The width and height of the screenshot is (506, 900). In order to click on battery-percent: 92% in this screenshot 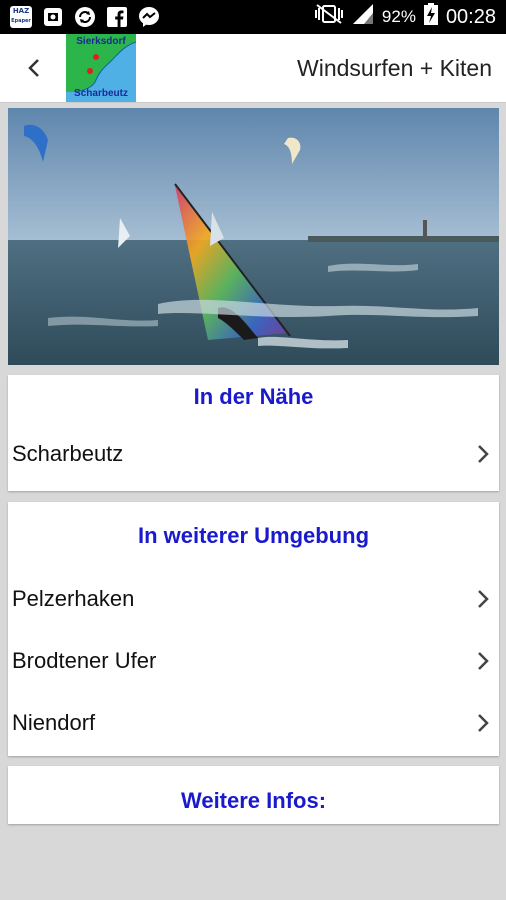, I will do `click(398, 16)`.